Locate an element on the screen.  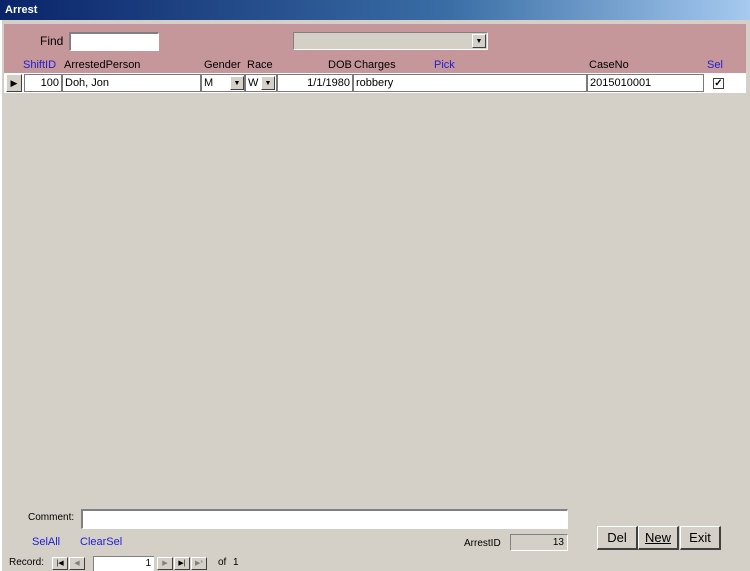
race-chevron-down-icon: ▼ is located at coordinates (268, 83).